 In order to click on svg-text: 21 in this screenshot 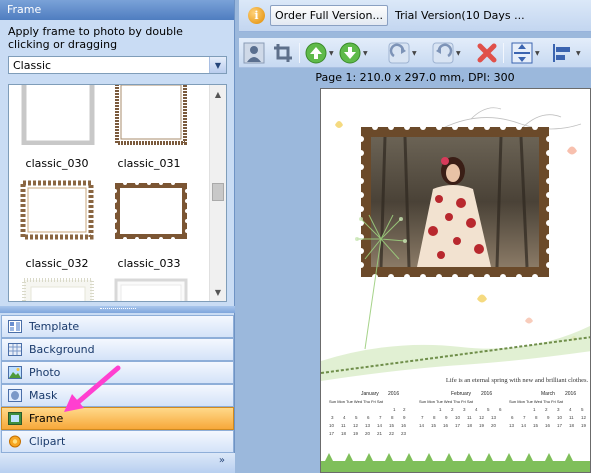, I will do `click(380, 433)`.